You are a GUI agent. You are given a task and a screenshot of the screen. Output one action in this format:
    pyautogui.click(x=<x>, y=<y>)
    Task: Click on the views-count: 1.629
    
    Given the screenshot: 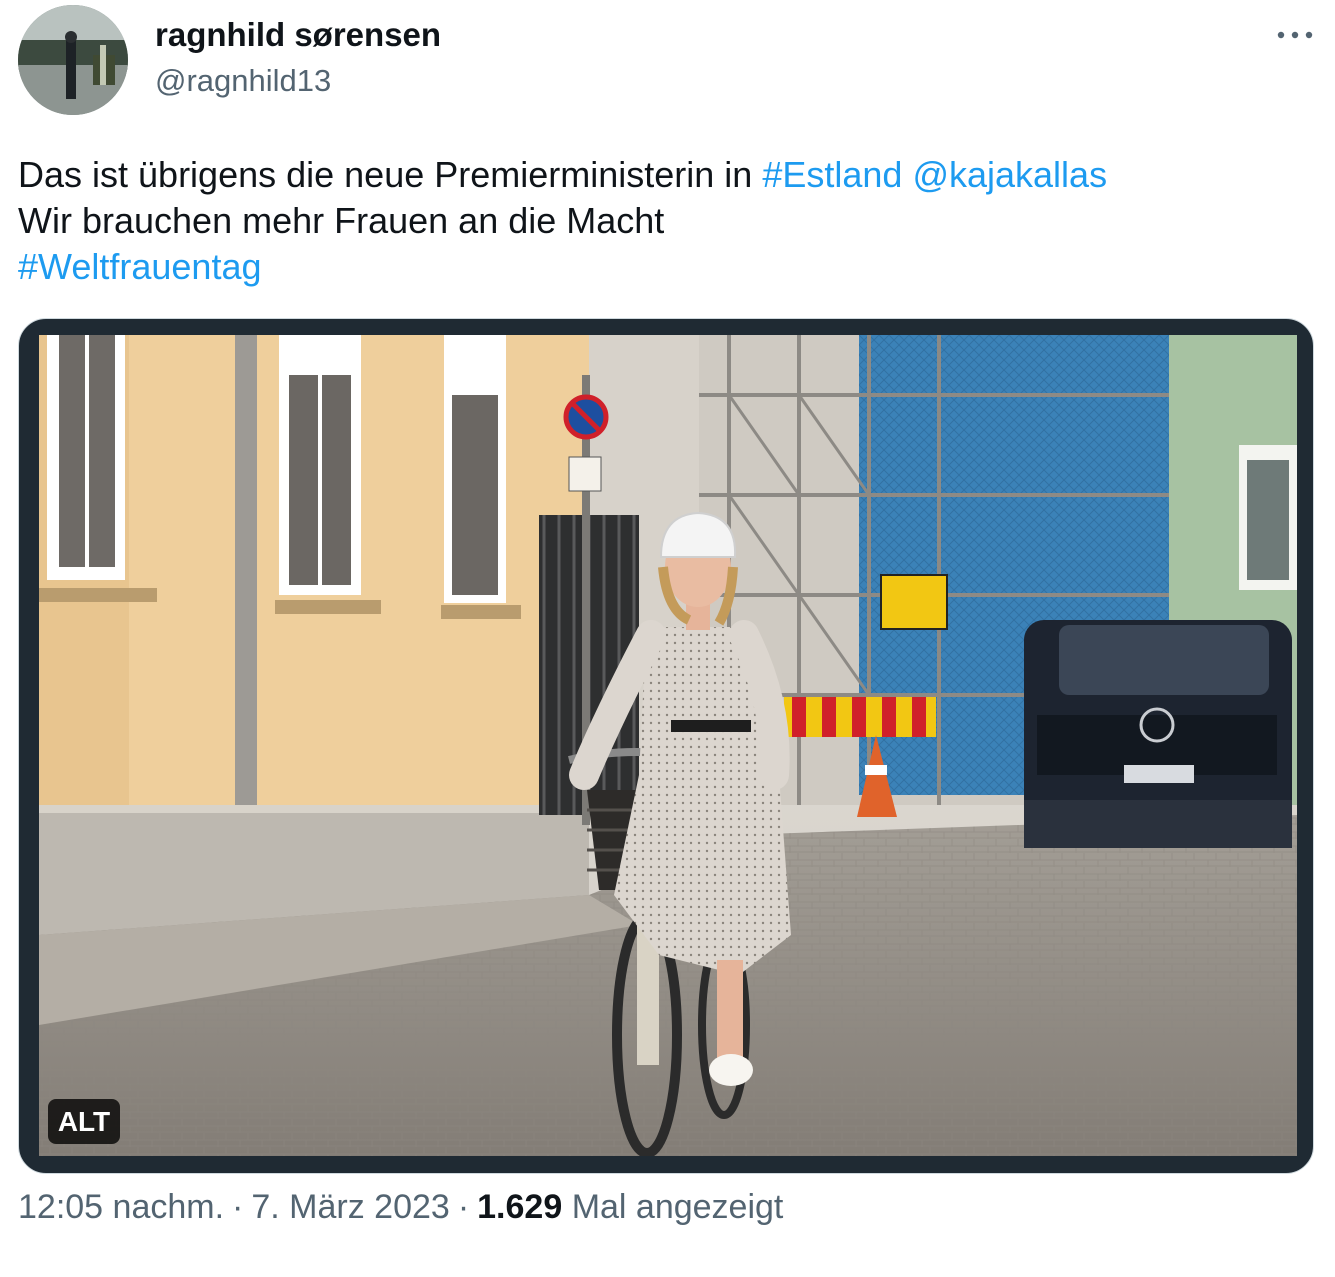 What is the action you would take?
    pyautogui.click(x=519, y=1207)
    